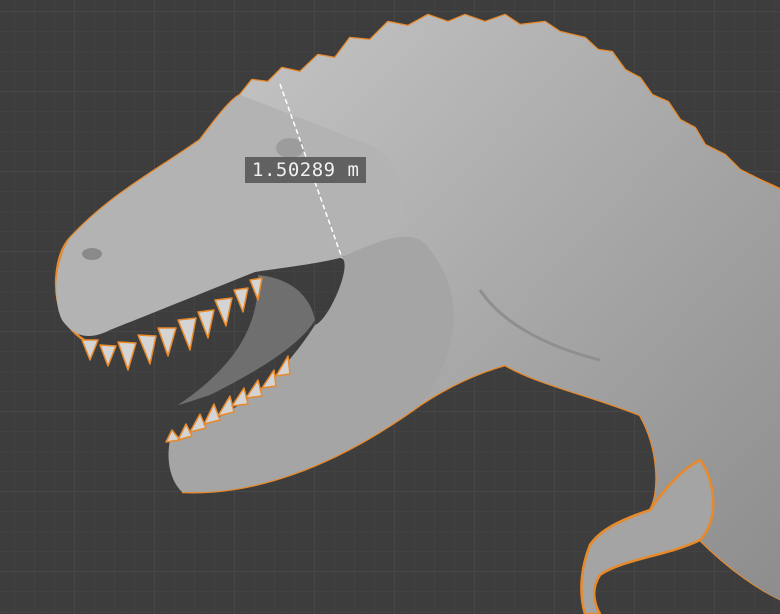 This screenshot has width=780, height=614. What do you see at coordinates (92, 254) in the screenshot?
I see `nostril` at bounding box center [92, 254].